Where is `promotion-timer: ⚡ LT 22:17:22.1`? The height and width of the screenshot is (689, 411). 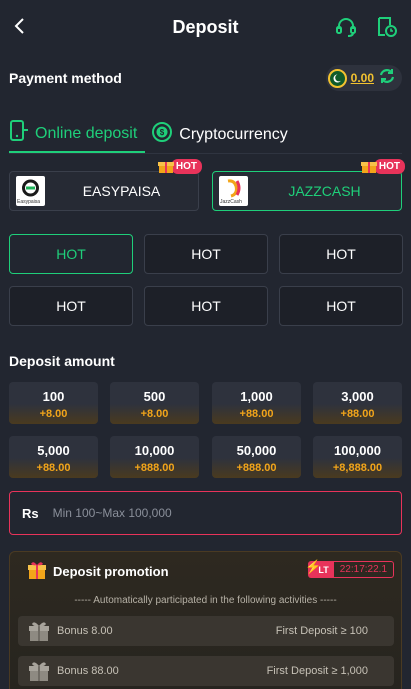
promotion-timer: ⚡ LT 22:17:22.1 is located at coordinates (349, 568).